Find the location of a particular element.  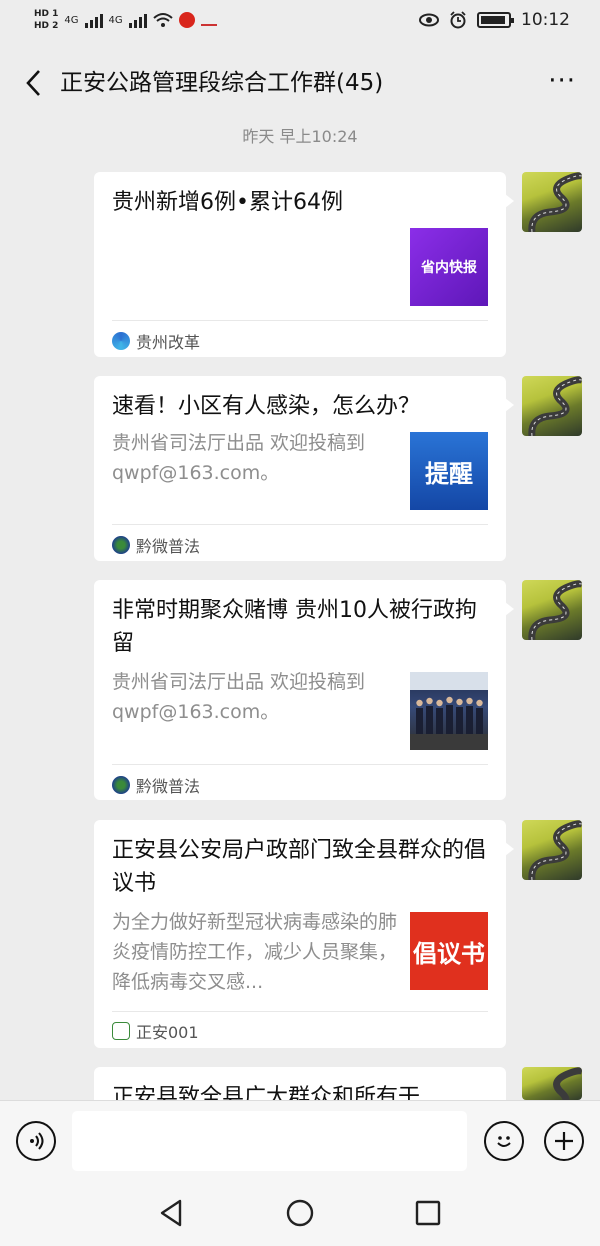

card-source: 正安001 is located at coordinates (155, 1031).